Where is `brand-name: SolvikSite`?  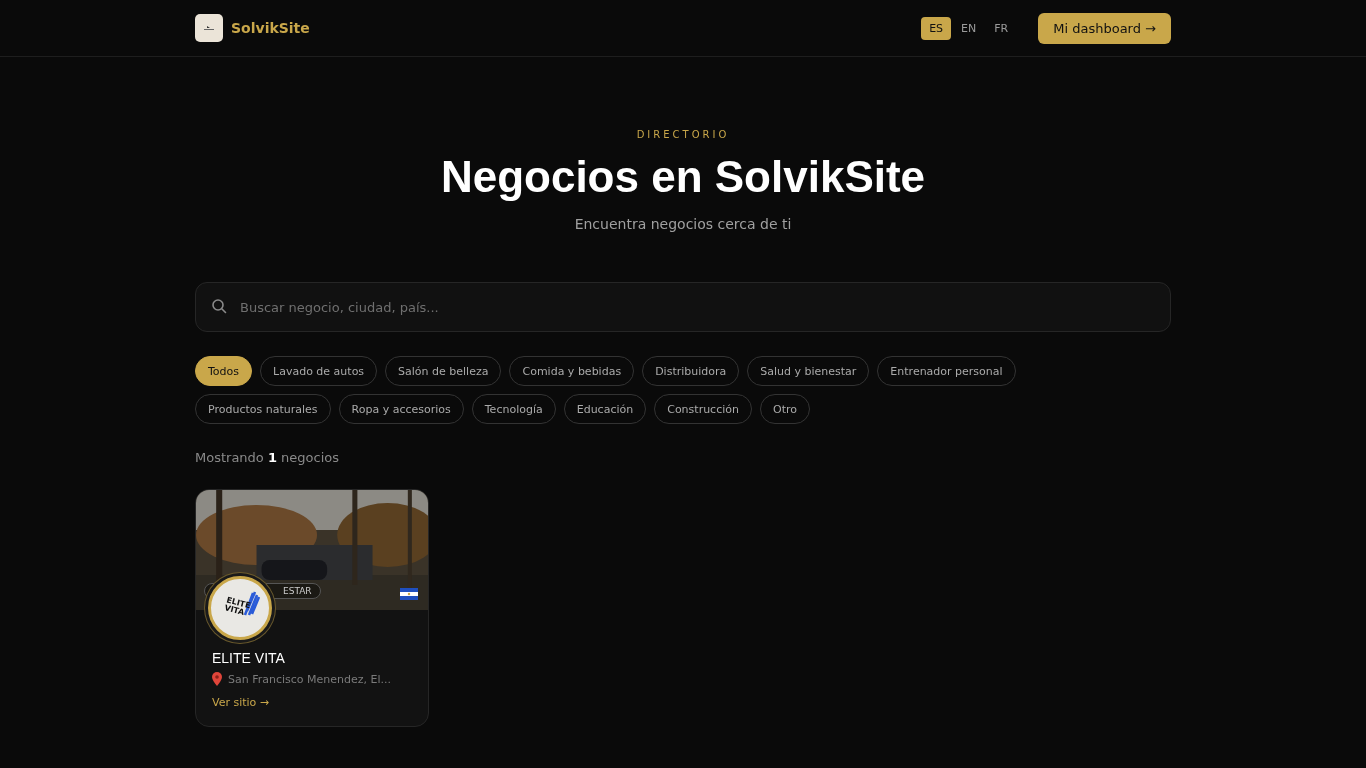 brand-name: SolvikSite is located at coordinates (270, 28).